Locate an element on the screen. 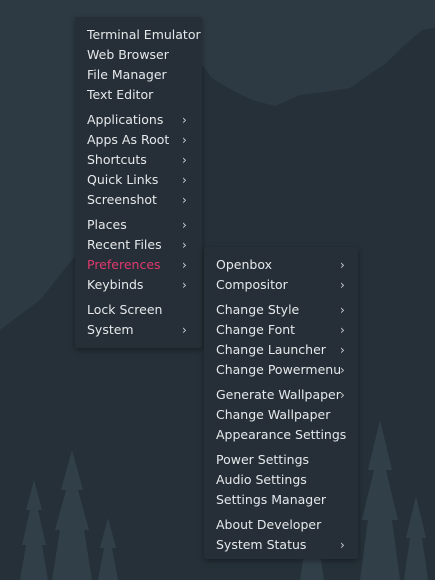 Image resolution: width=435 pixels, height=580 pixels. menu-item-shortcuts: Shortcuts › is located at coordinates (138, 160).